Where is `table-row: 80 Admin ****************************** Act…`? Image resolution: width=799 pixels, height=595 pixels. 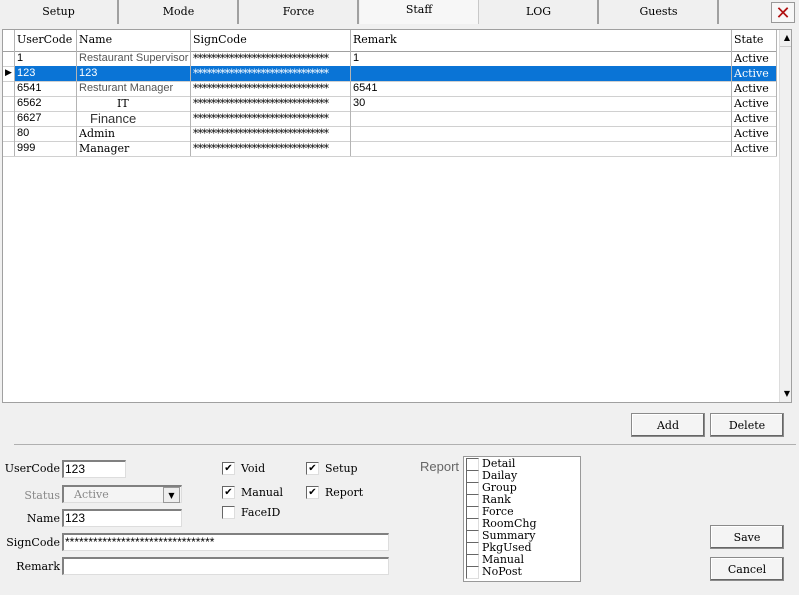
table-row: 80 Admin ****************************** Act… is located at coordinates (390, 134).